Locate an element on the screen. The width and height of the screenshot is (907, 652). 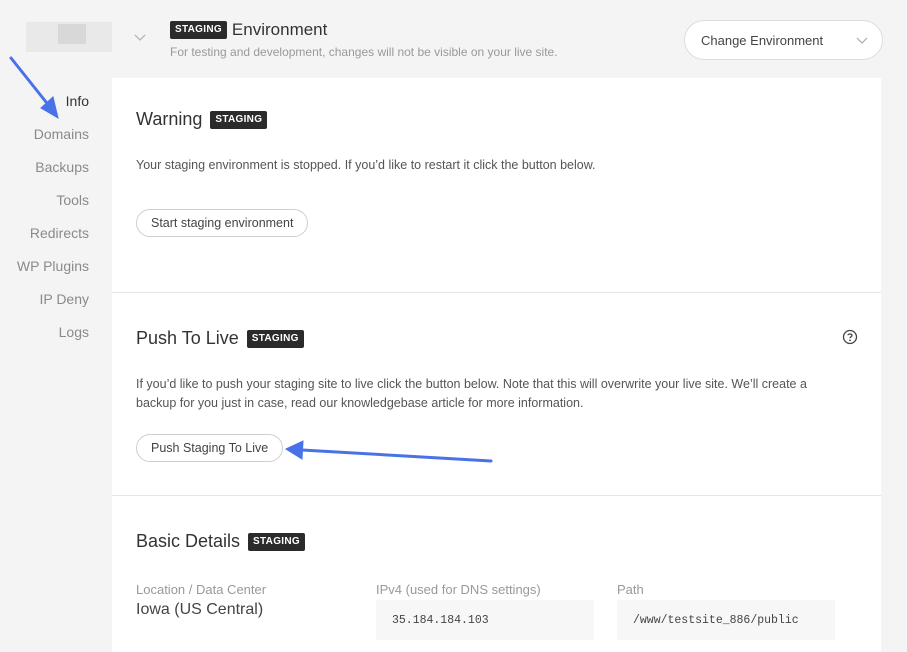
ipv4-label: IPv4 (used for DNS settings) is located at coordinates (458, 589).